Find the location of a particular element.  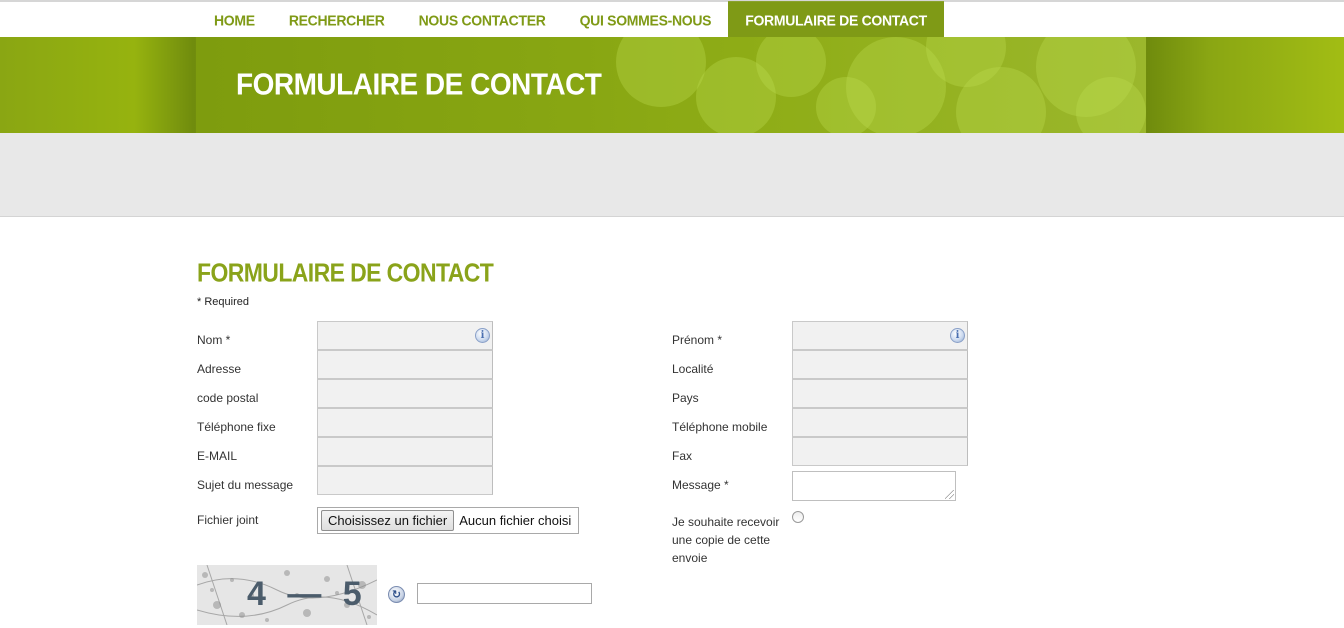

adresse-label: Adresse is located at coordinates (219, 369).